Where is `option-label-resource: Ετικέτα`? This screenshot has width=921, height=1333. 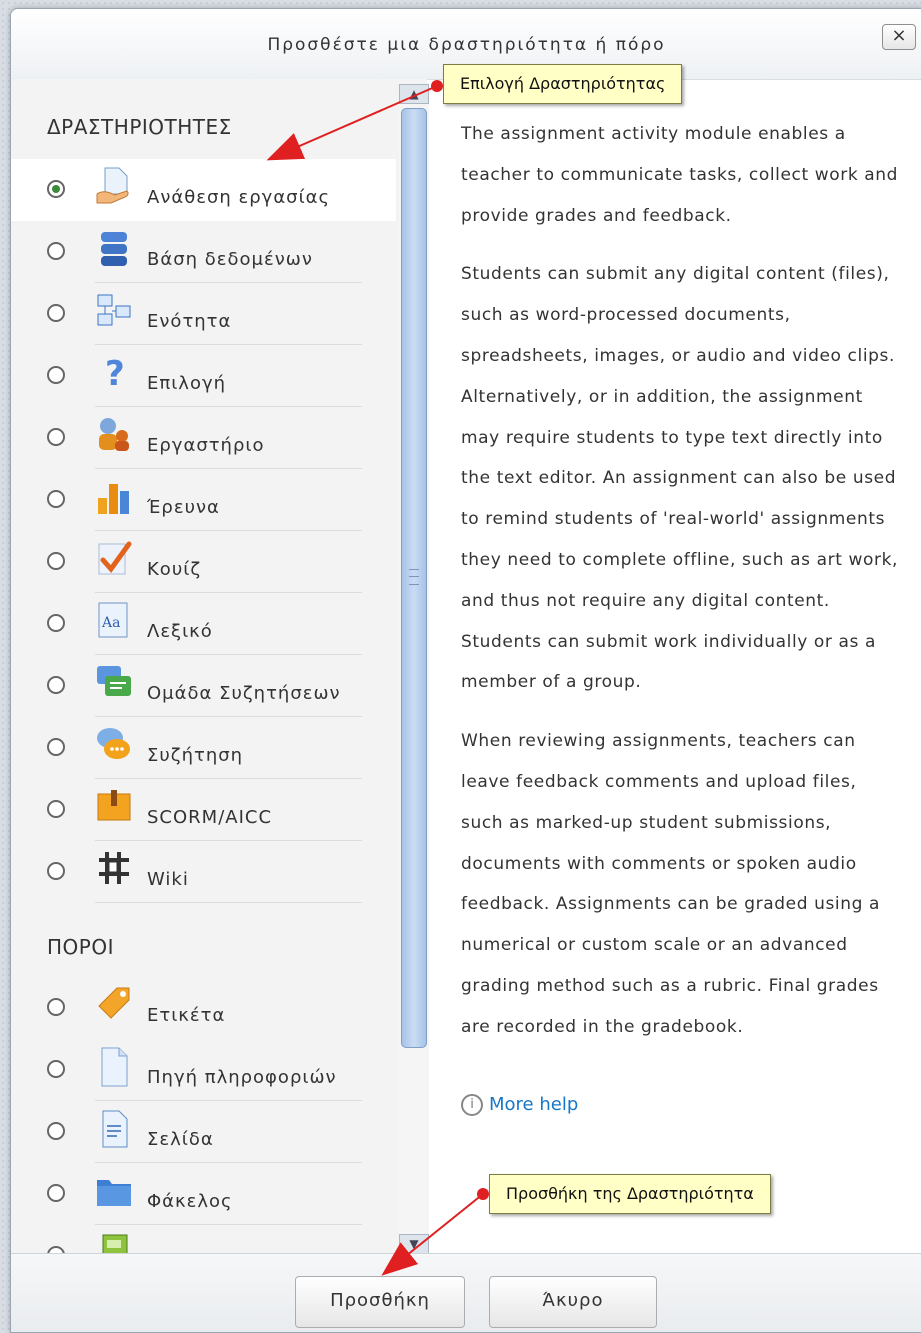
option-label-resource: Ετικέτα is located at coordinates (203, 1008).